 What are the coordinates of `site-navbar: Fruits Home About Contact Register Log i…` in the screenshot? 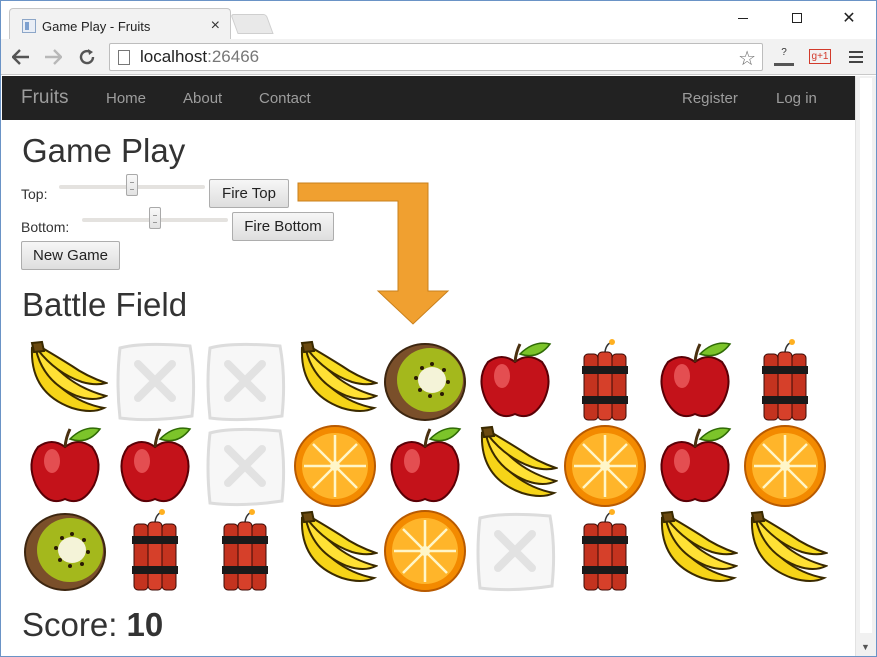 It's located at (428, 98).